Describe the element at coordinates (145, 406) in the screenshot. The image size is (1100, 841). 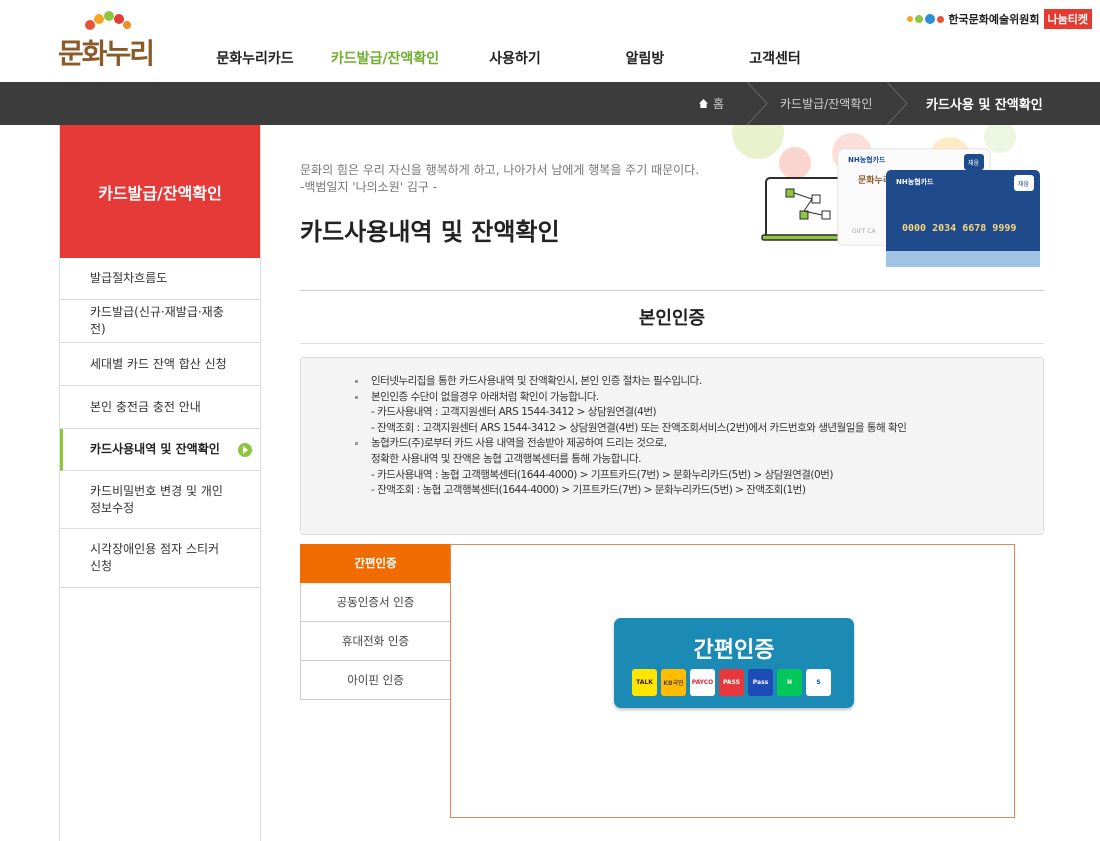
I see `side-nav-item-label: 본인 충전금 충전 안내` at that location.